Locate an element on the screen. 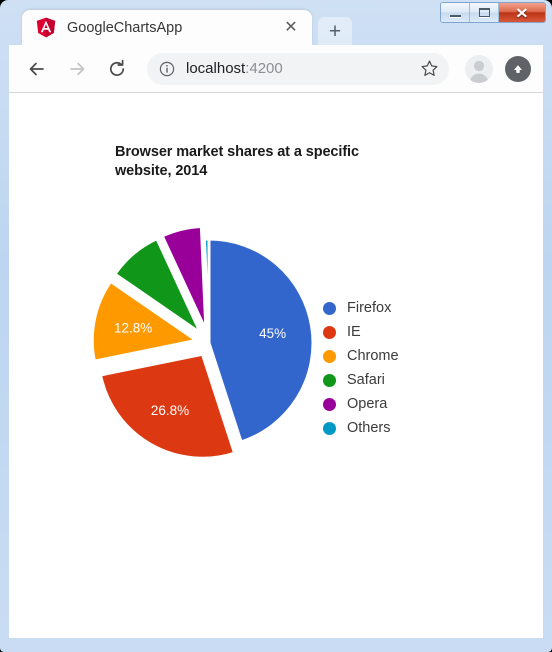 This screenshot has width=552, height=652. address-bar: localhost:4200 is located at coordinates (298, 68).